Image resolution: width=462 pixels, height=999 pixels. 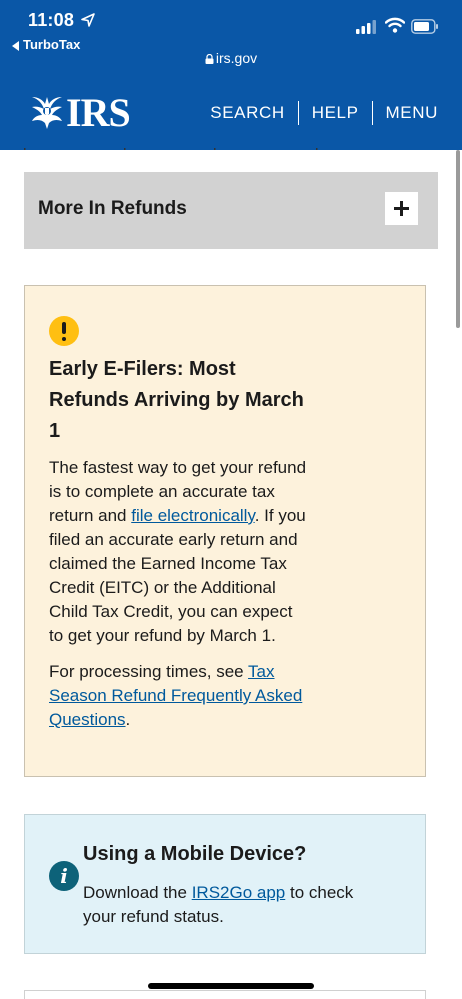 I want to click on status-time: 11:08, so click(x=51, y=20).